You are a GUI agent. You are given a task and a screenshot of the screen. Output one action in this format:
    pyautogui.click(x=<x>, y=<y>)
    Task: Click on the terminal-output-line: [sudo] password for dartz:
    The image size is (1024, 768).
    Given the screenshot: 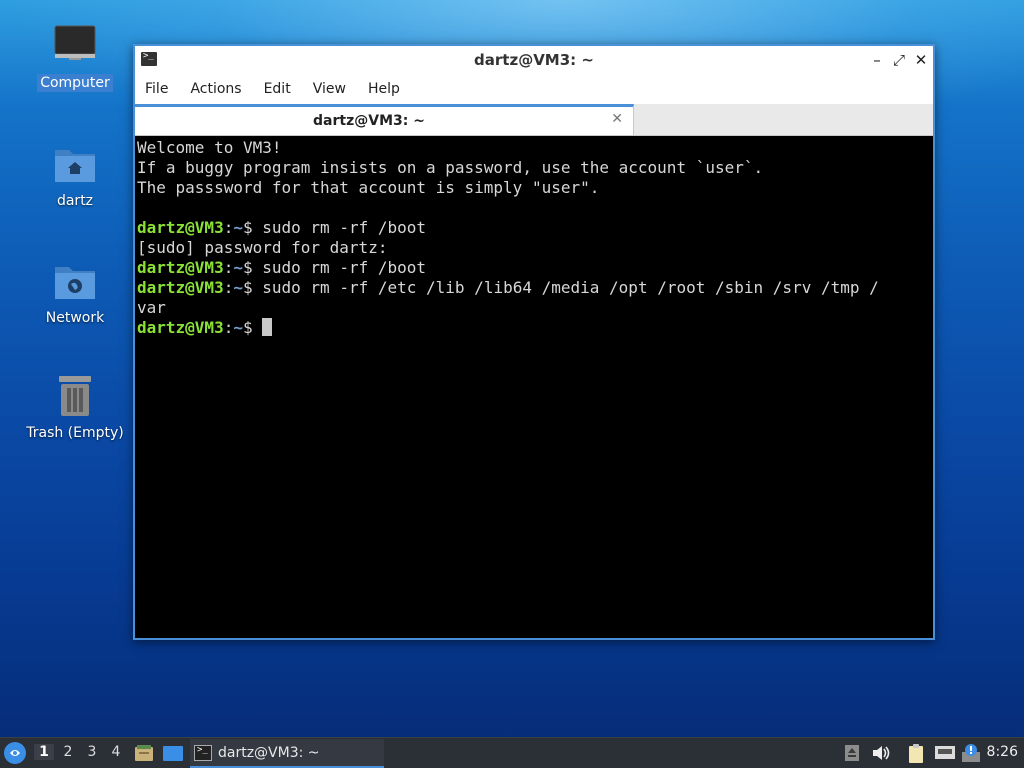 What is the action you would take?
    pyautogui.click(x=262, y=247)
    